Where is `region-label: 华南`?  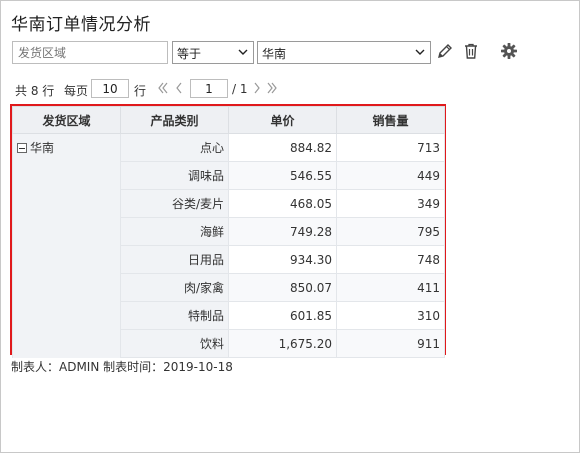
region-label: 华南 is located at coordinates (42, 148).